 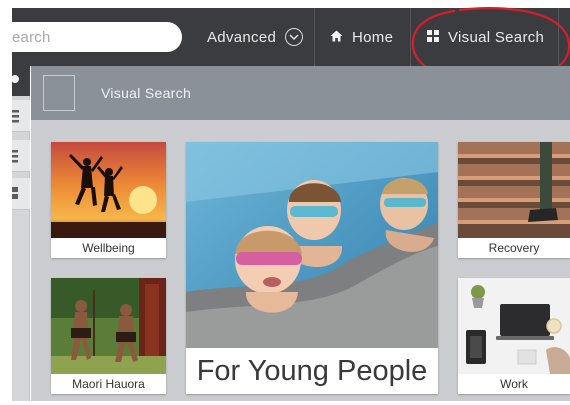 I want to click on maori-hauora-photo, so click(x=108, y=326).